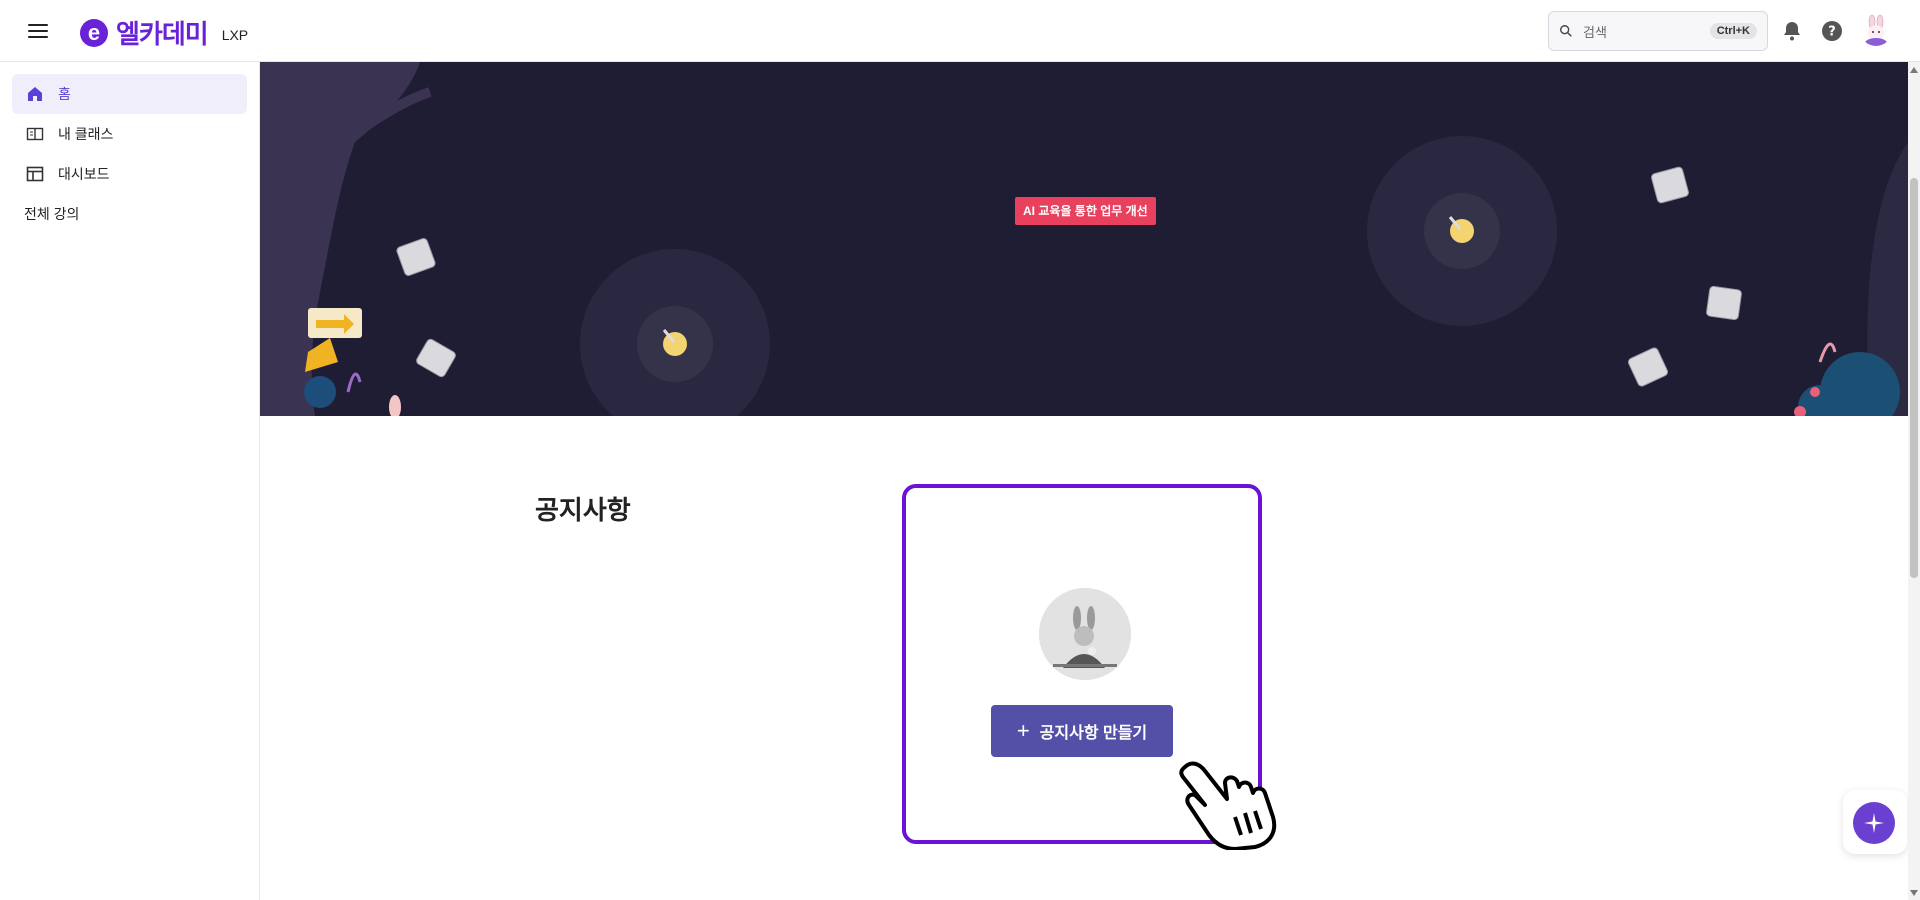 The width and height of the screenshot is (1920, 900). Describe the element at coordinates (1228, 805) in the screenshot. I see `pointing-hand-icon` at that location.